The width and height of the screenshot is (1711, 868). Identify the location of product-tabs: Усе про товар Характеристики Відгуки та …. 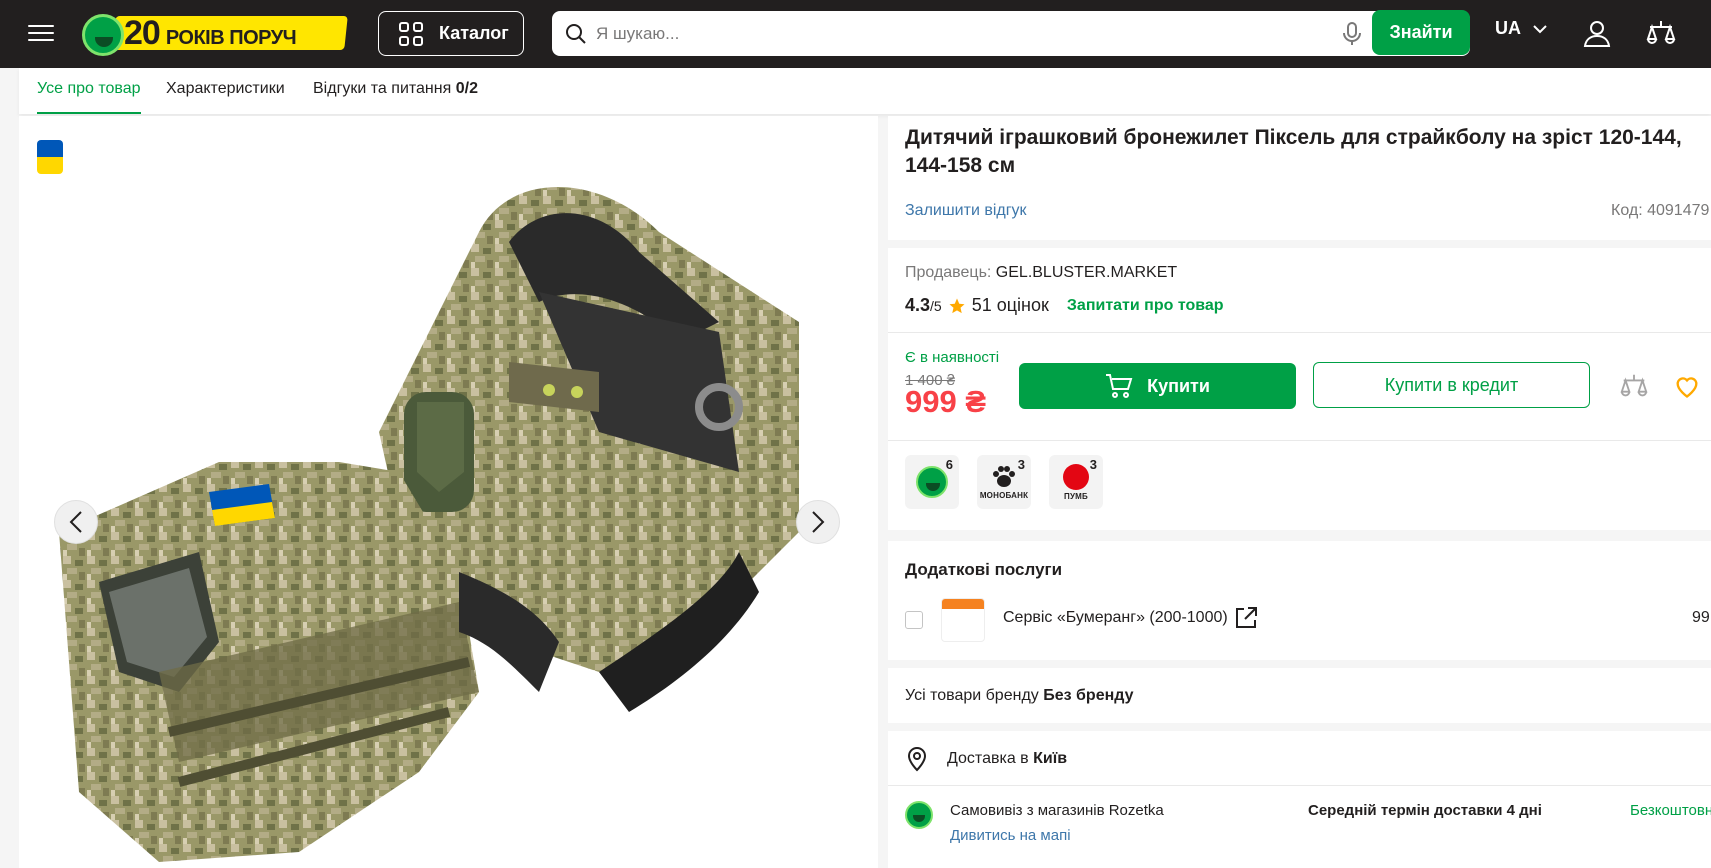
(865, 91).